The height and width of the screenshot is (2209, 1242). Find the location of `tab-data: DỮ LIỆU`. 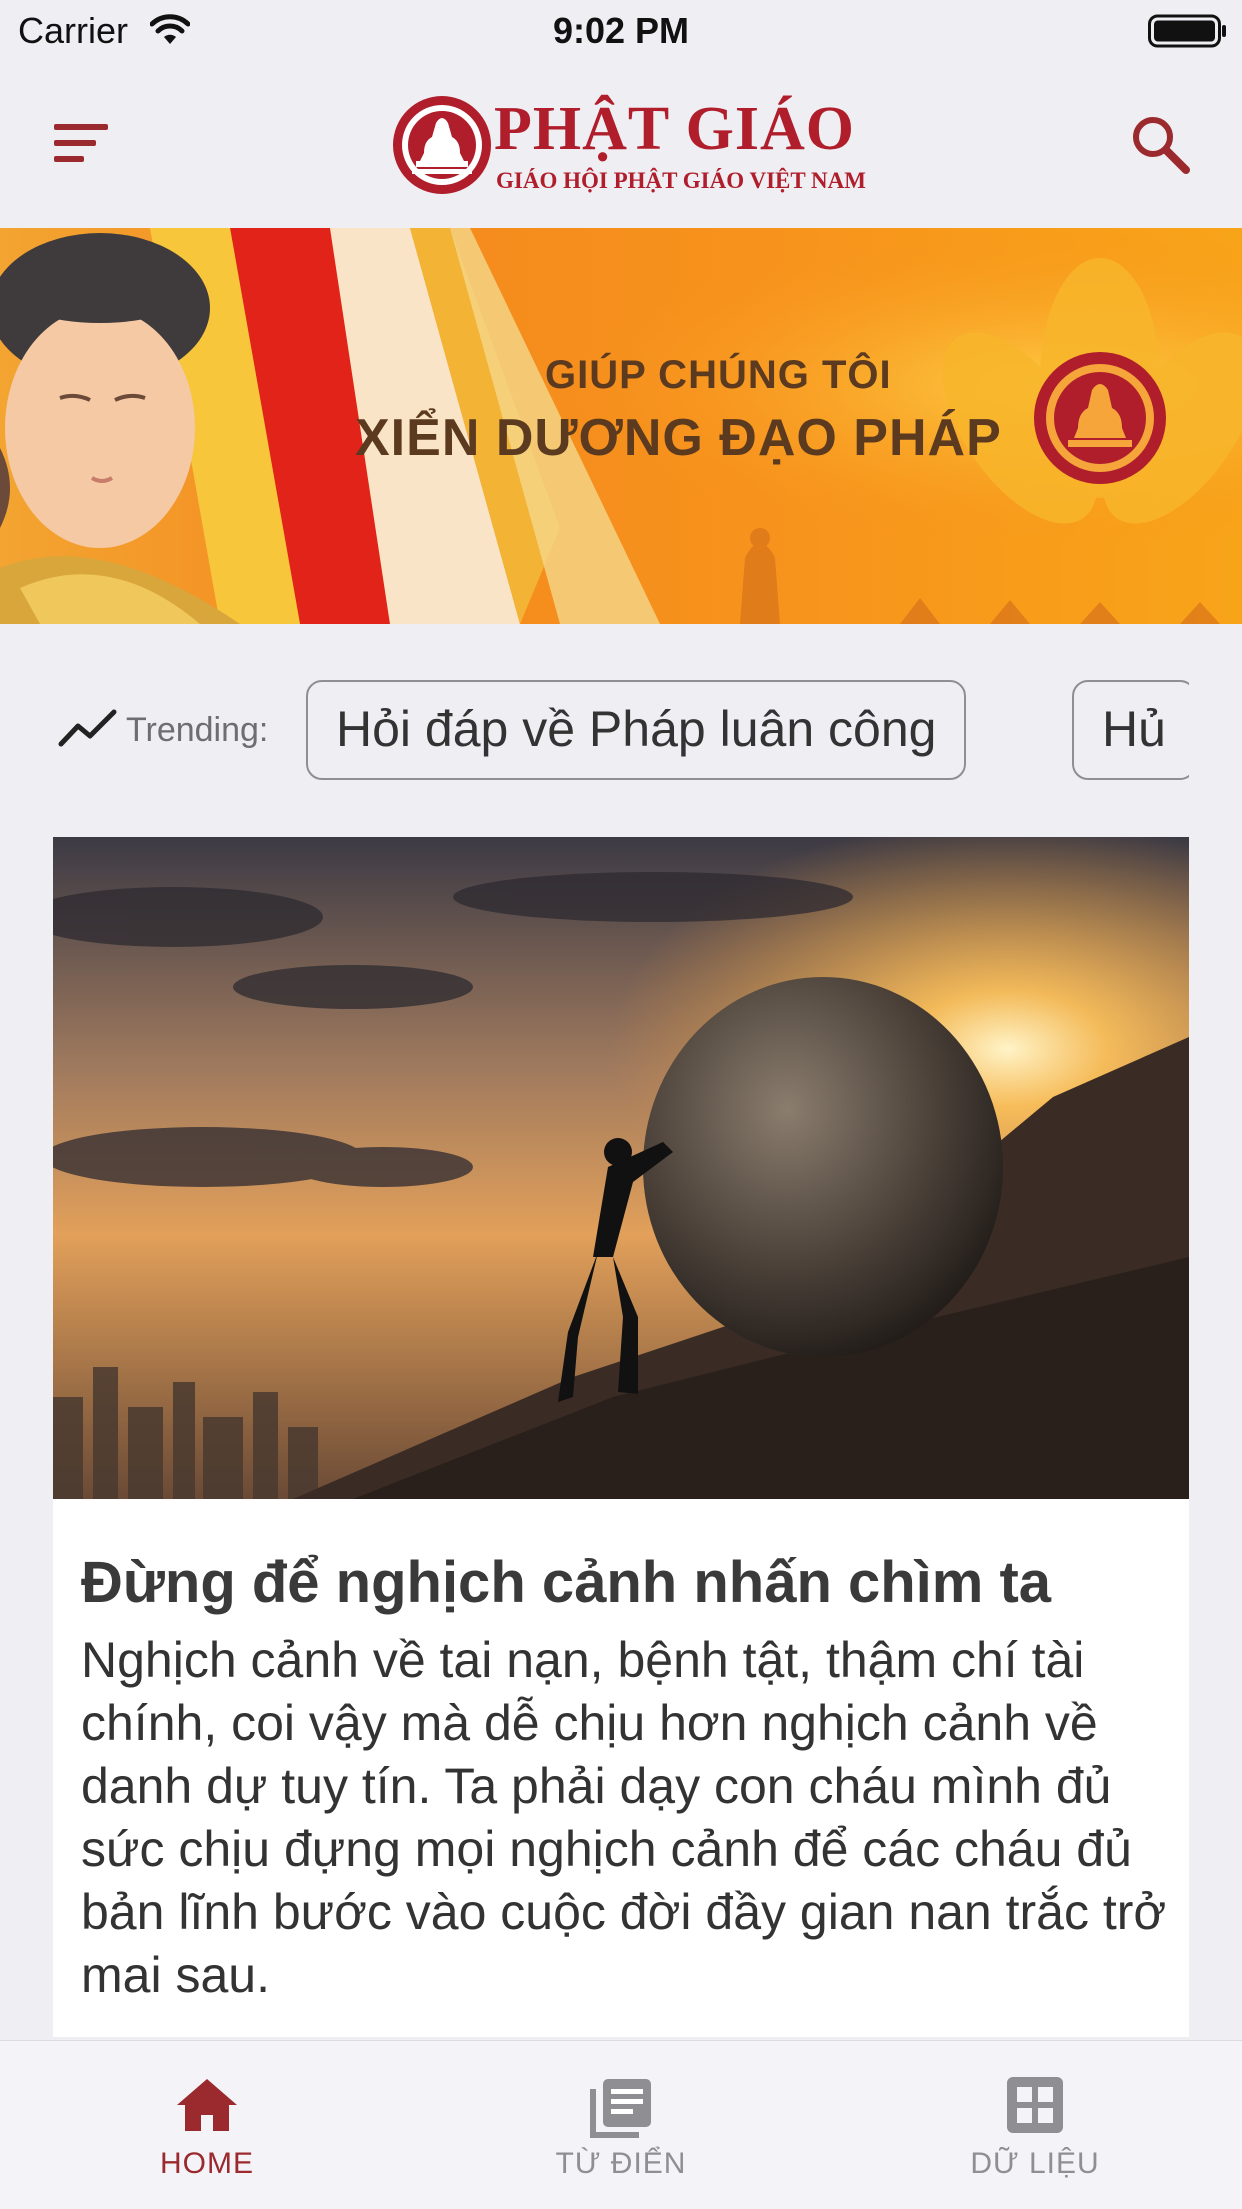

tab-data: DỮ LIỆU is located at coordinates (1035, 2125).